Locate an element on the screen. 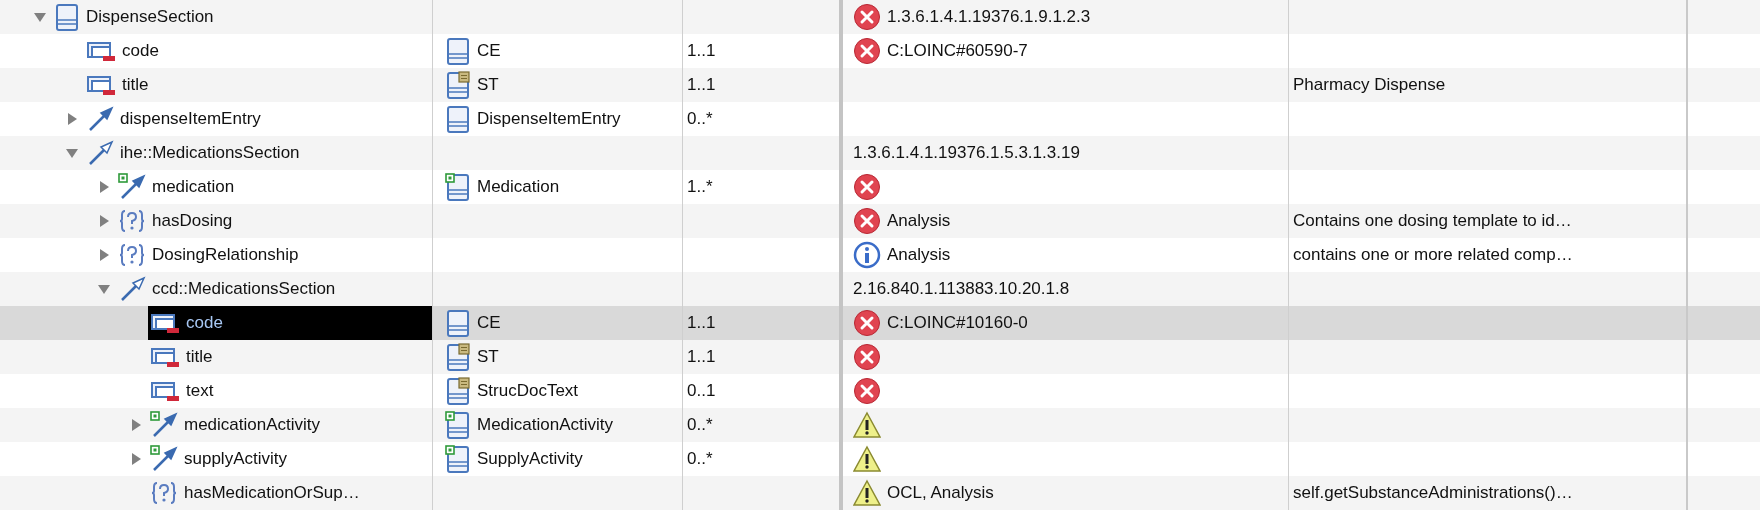  tree-node-label: medicationActivity is located at coordinates (252, 425).